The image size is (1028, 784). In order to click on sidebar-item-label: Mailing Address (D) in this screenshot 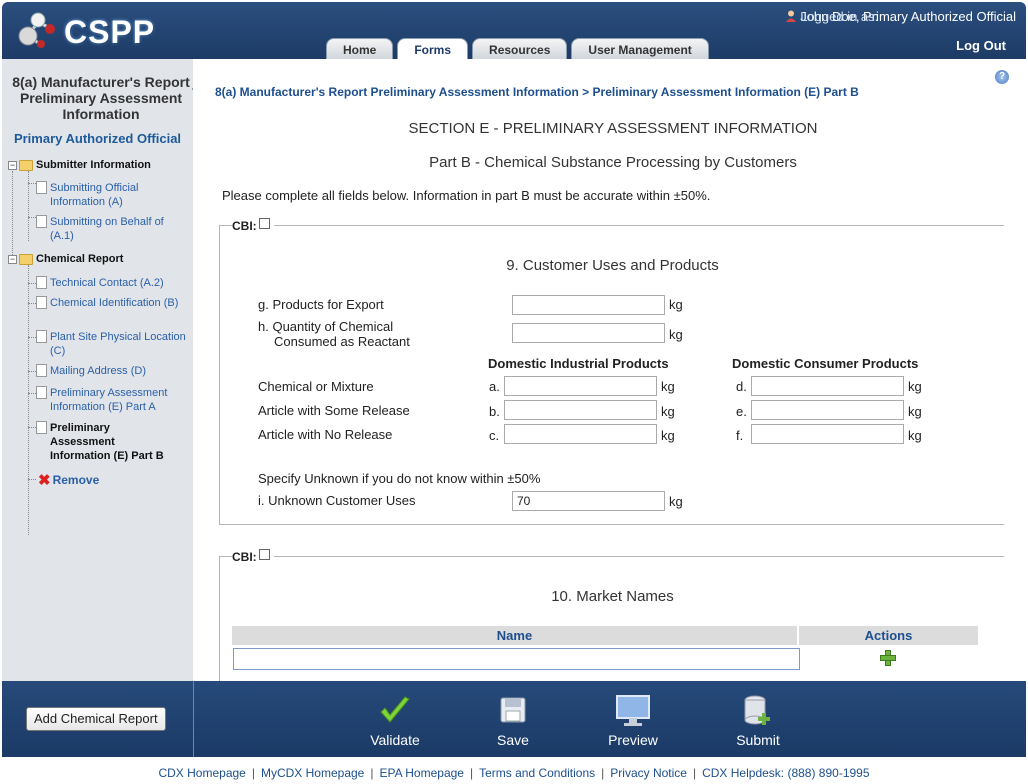, I will do `click(98, 371)`.